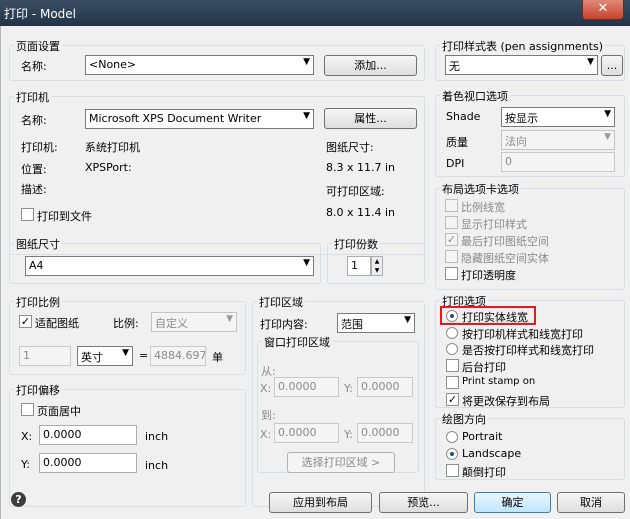  What do you see at coordinates (452, 365) in the screenshot?
I see `background-plot-checkbox` at bounding box center [452, 365].